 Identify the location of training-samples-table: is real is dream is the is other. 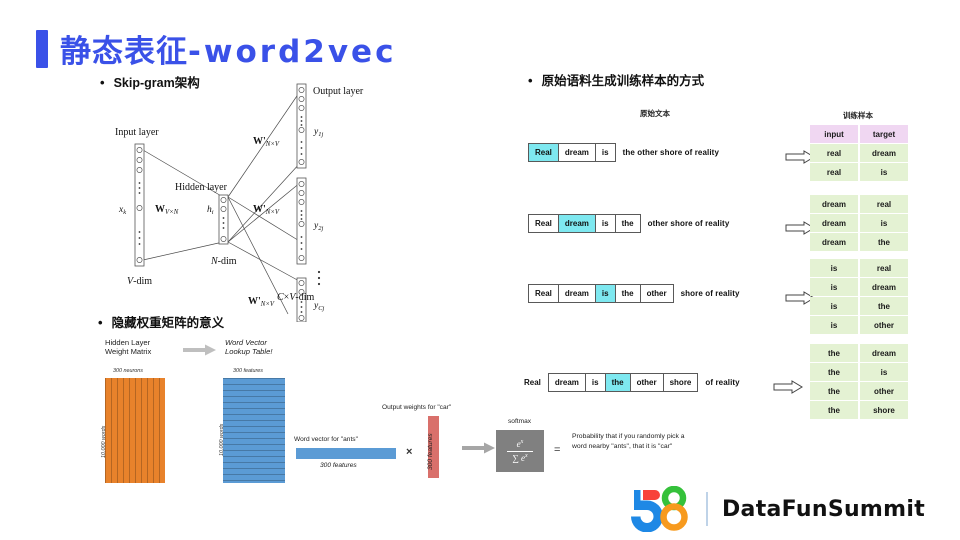
(859, 296).